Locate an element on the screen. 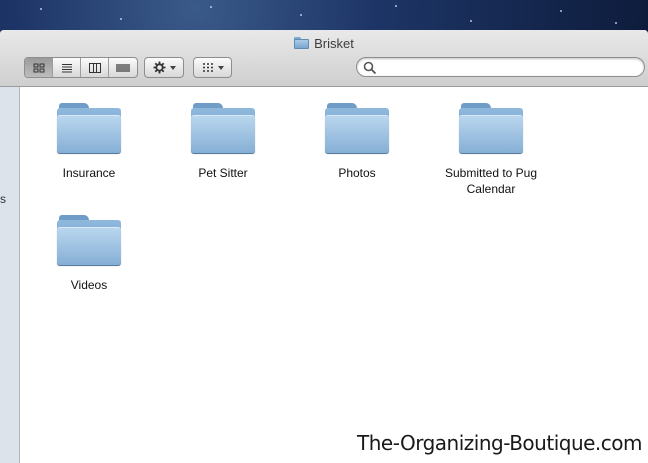 This screenshot has height=463, width=648. icon-view-icon is located at coordinates (38, 67).